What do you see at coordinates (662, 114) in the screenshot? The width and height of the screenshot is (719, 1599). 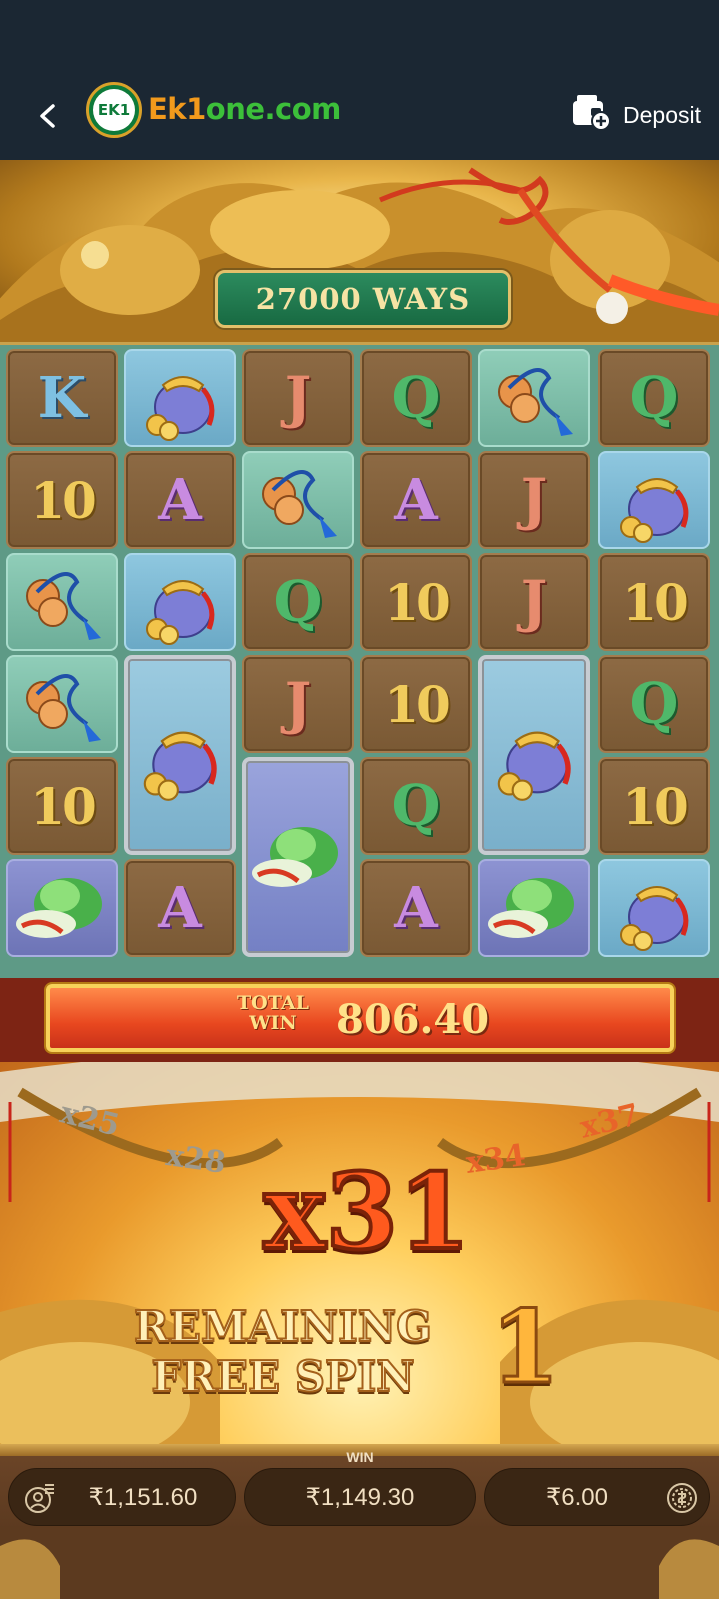 I see `deposit-label: Deposit` at bounding box center [662, 114].